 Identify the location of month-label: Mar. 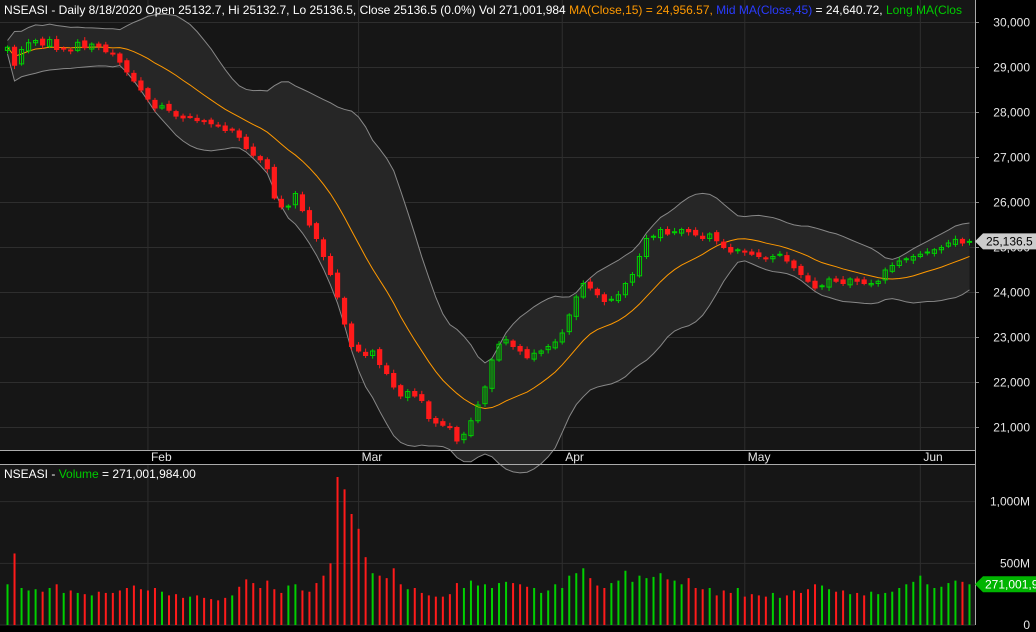
(372, 457).